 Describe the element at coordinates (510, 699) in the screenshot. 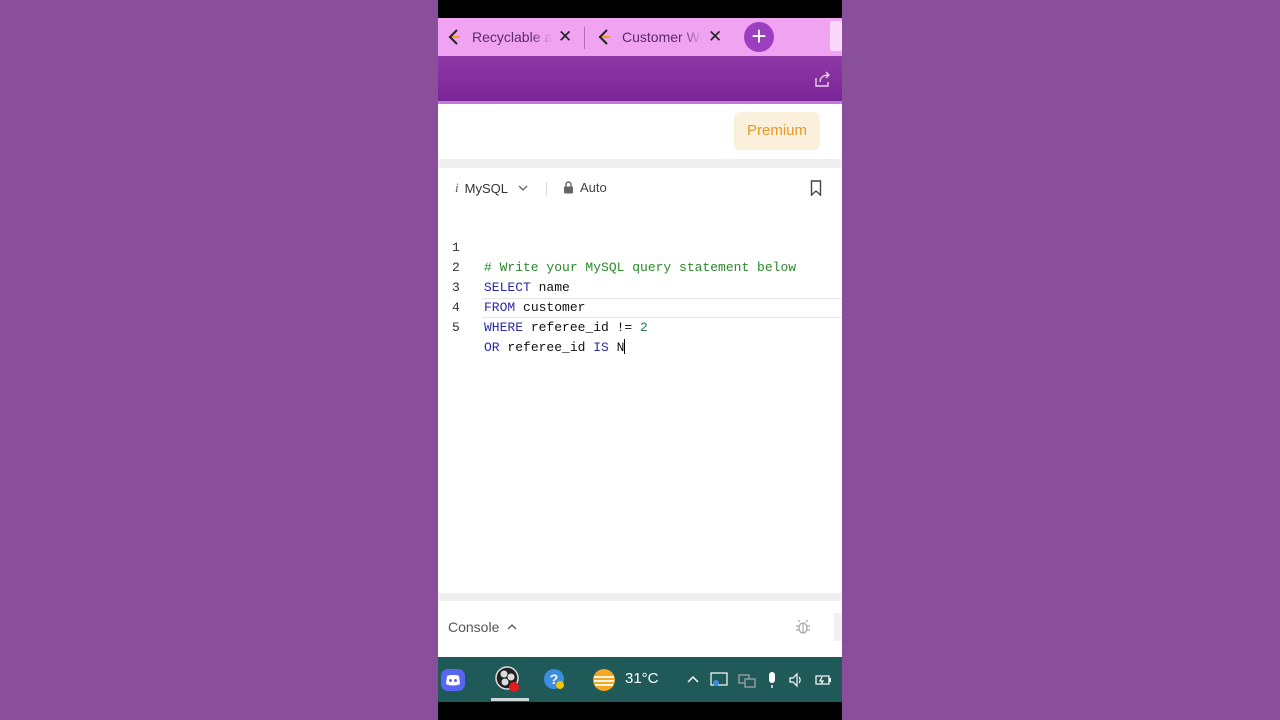

I see `active-app-indicator` at that location.